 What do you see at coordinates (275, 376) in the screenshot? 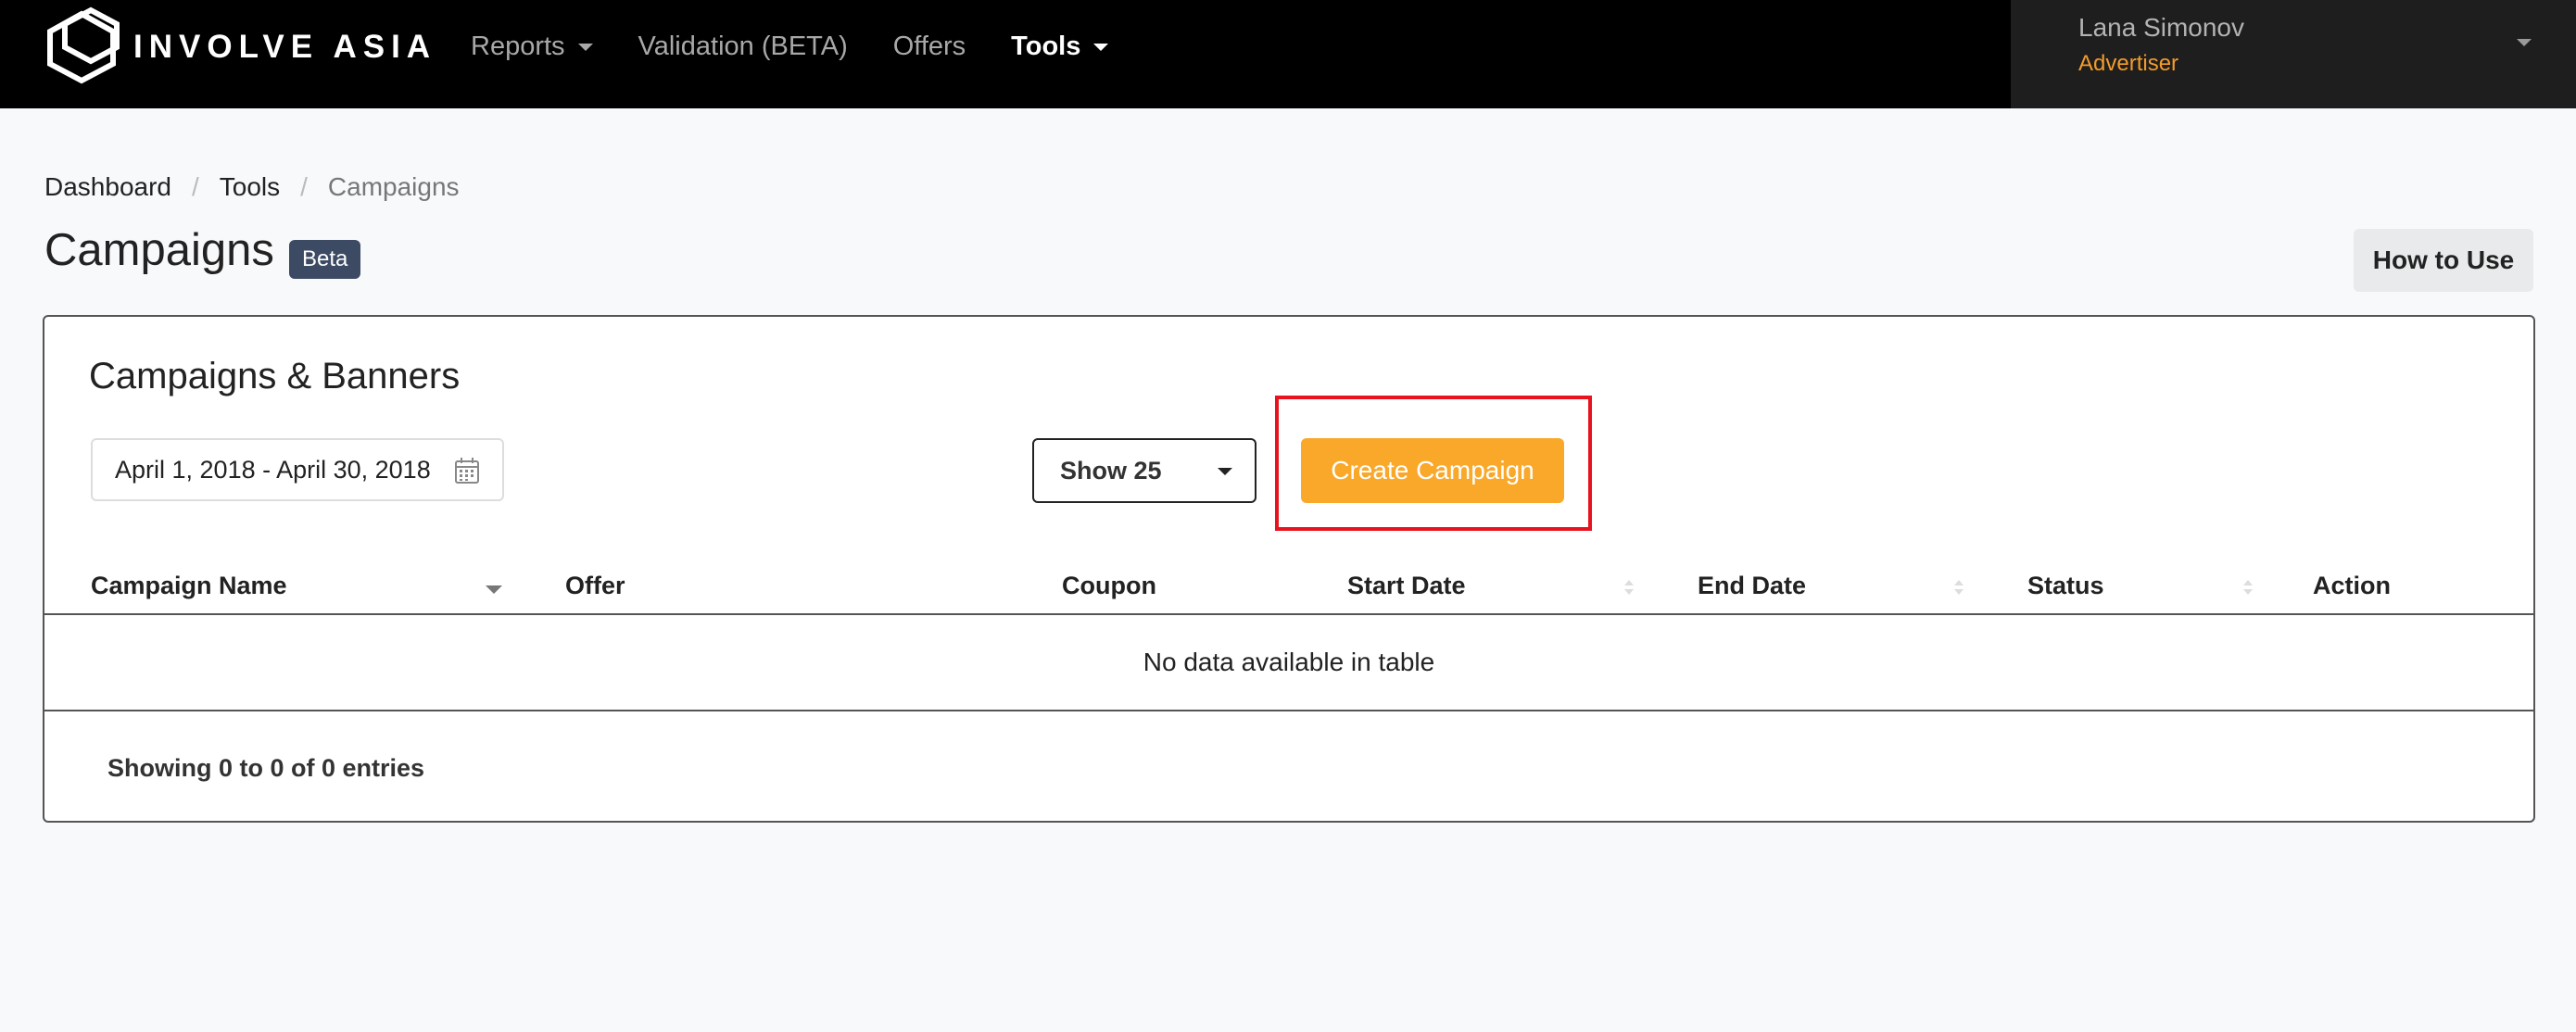
I see `card-title: Campaigns & Banners` at bounding box center [275, 376].